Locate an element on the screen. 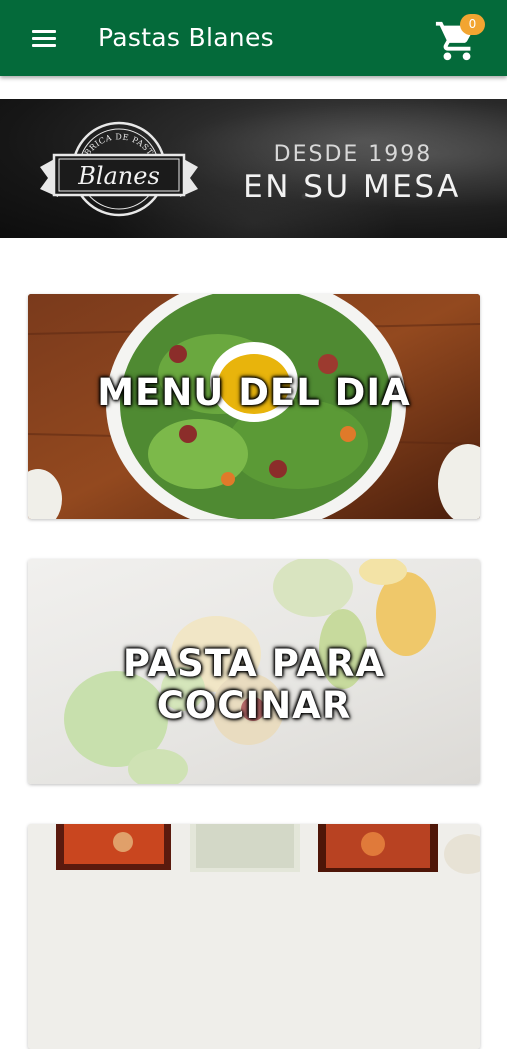 This screenshot has height=1049, width=507. hero-tagline-small: DESDE 1998 is located at coordinates (353, 154).